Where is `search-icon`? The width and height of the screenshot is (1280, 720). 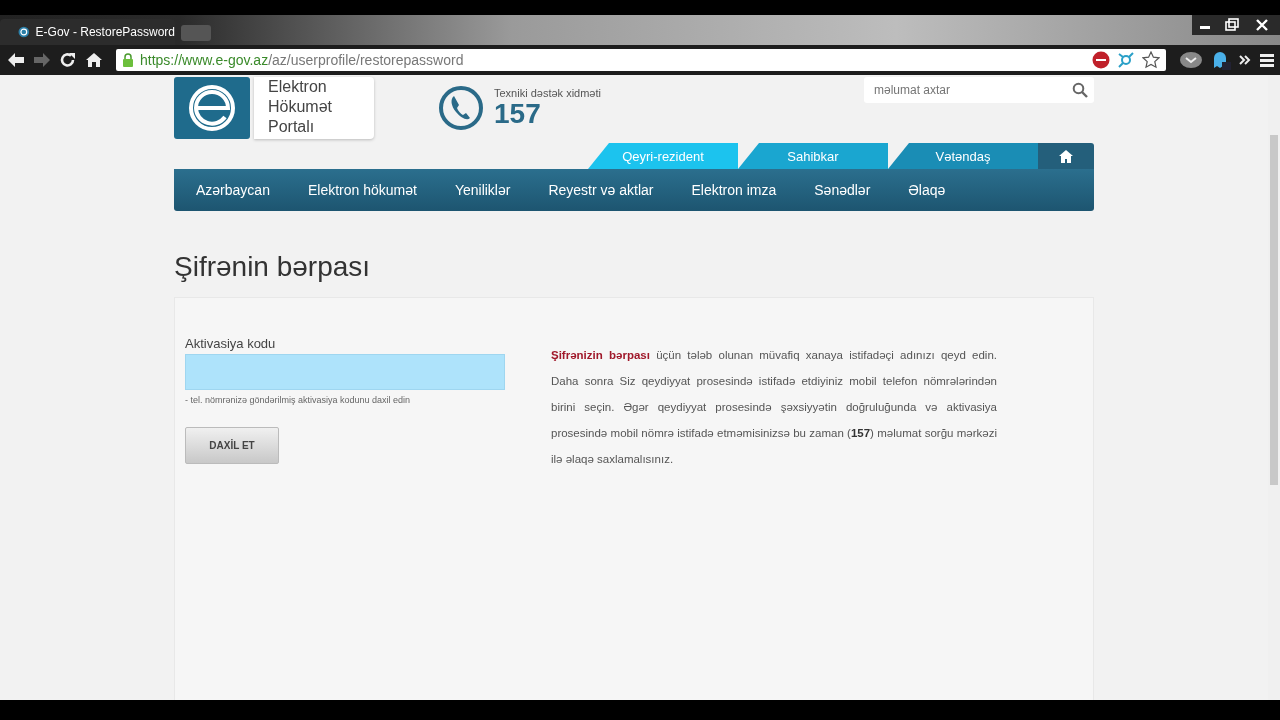
search-icon is located at coordinates (1080, 90).